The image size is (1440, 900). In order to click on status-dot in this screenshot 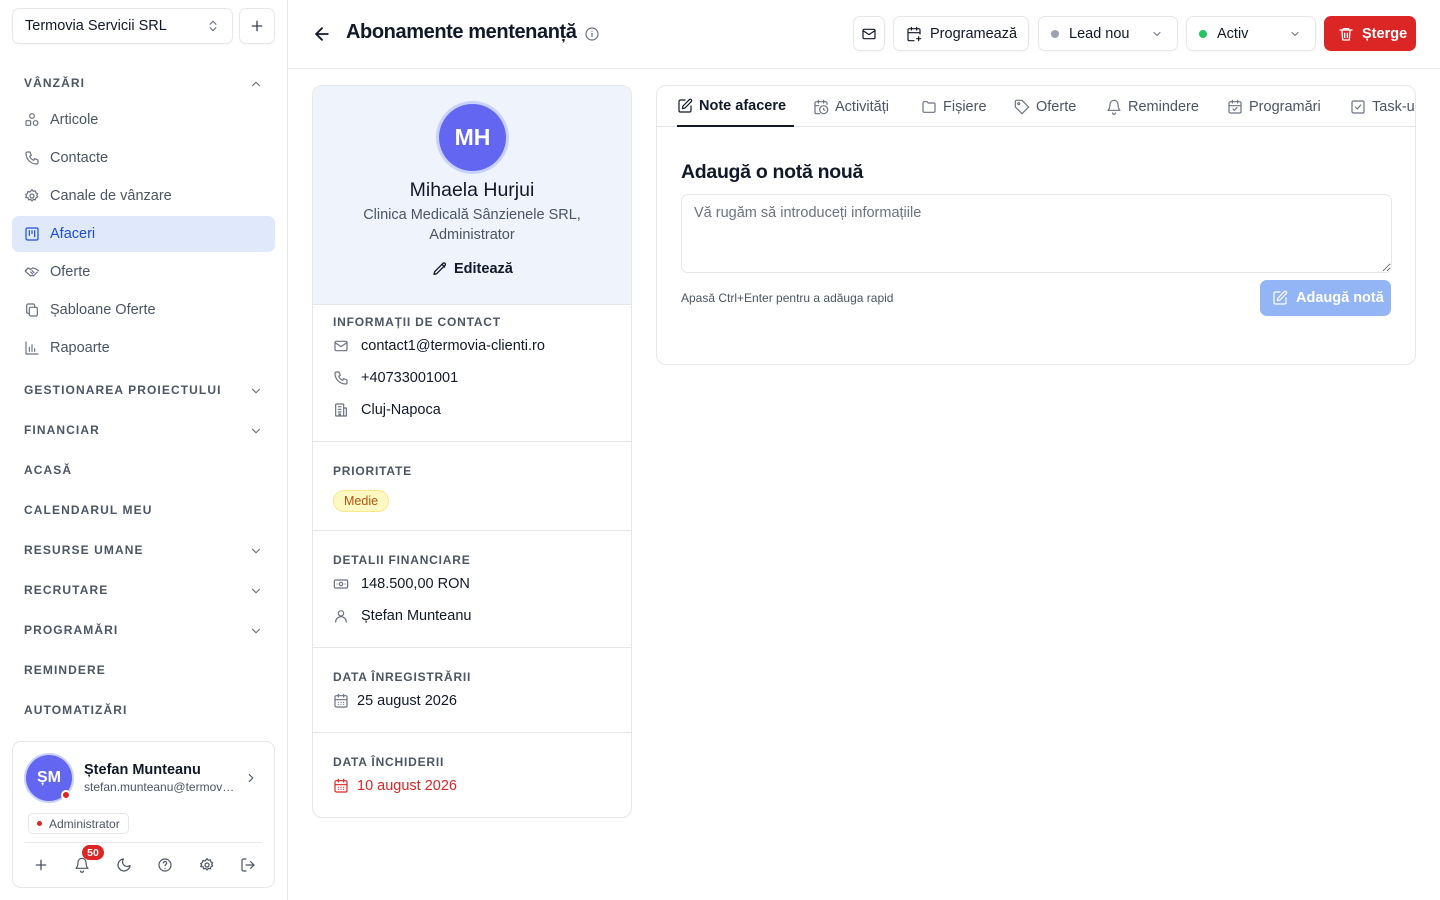, I will do `click(1203, 33)`.